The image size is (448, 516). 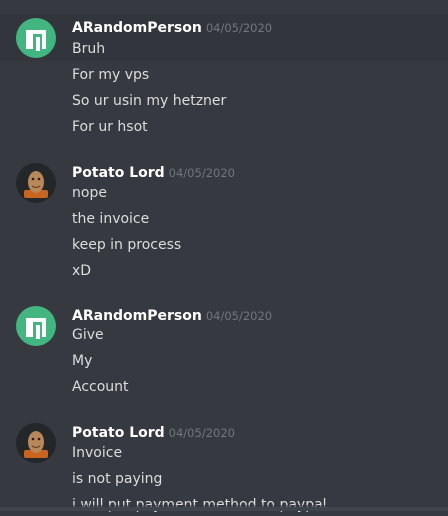 I want to click on message-text: Invoice, so click(x=97, y=453).